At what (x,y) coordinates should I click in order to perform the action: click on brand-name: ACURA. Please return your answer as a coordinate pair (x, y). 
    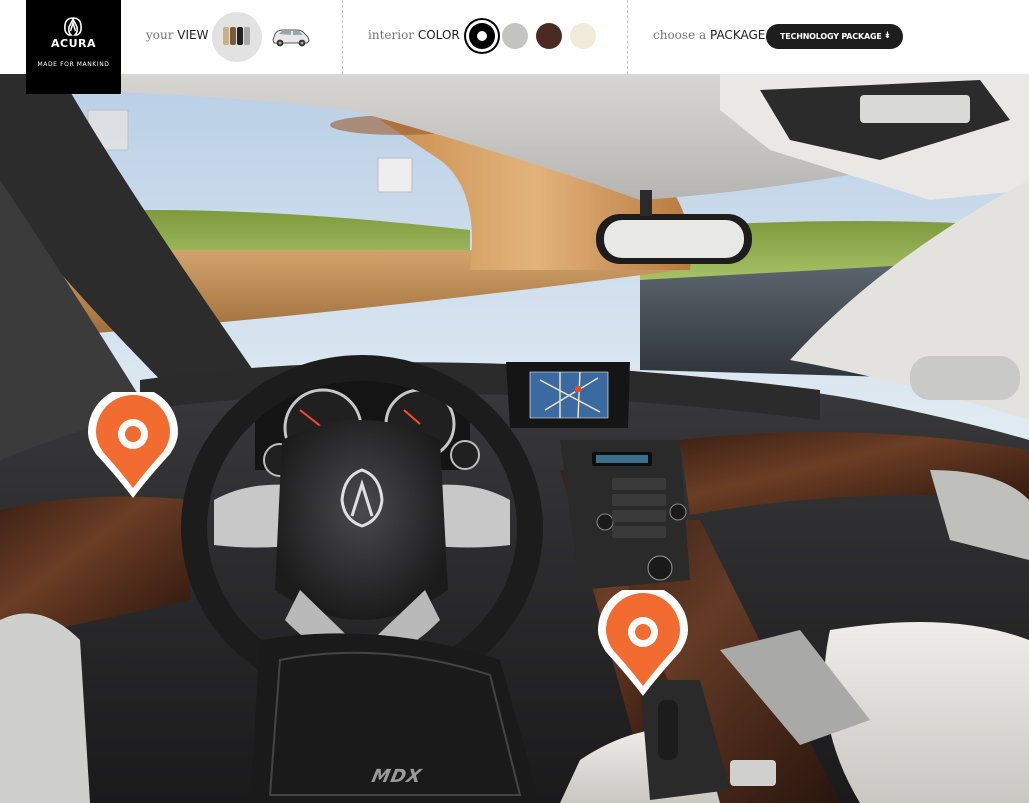
    Looking at the image, I should click on (73, 43).